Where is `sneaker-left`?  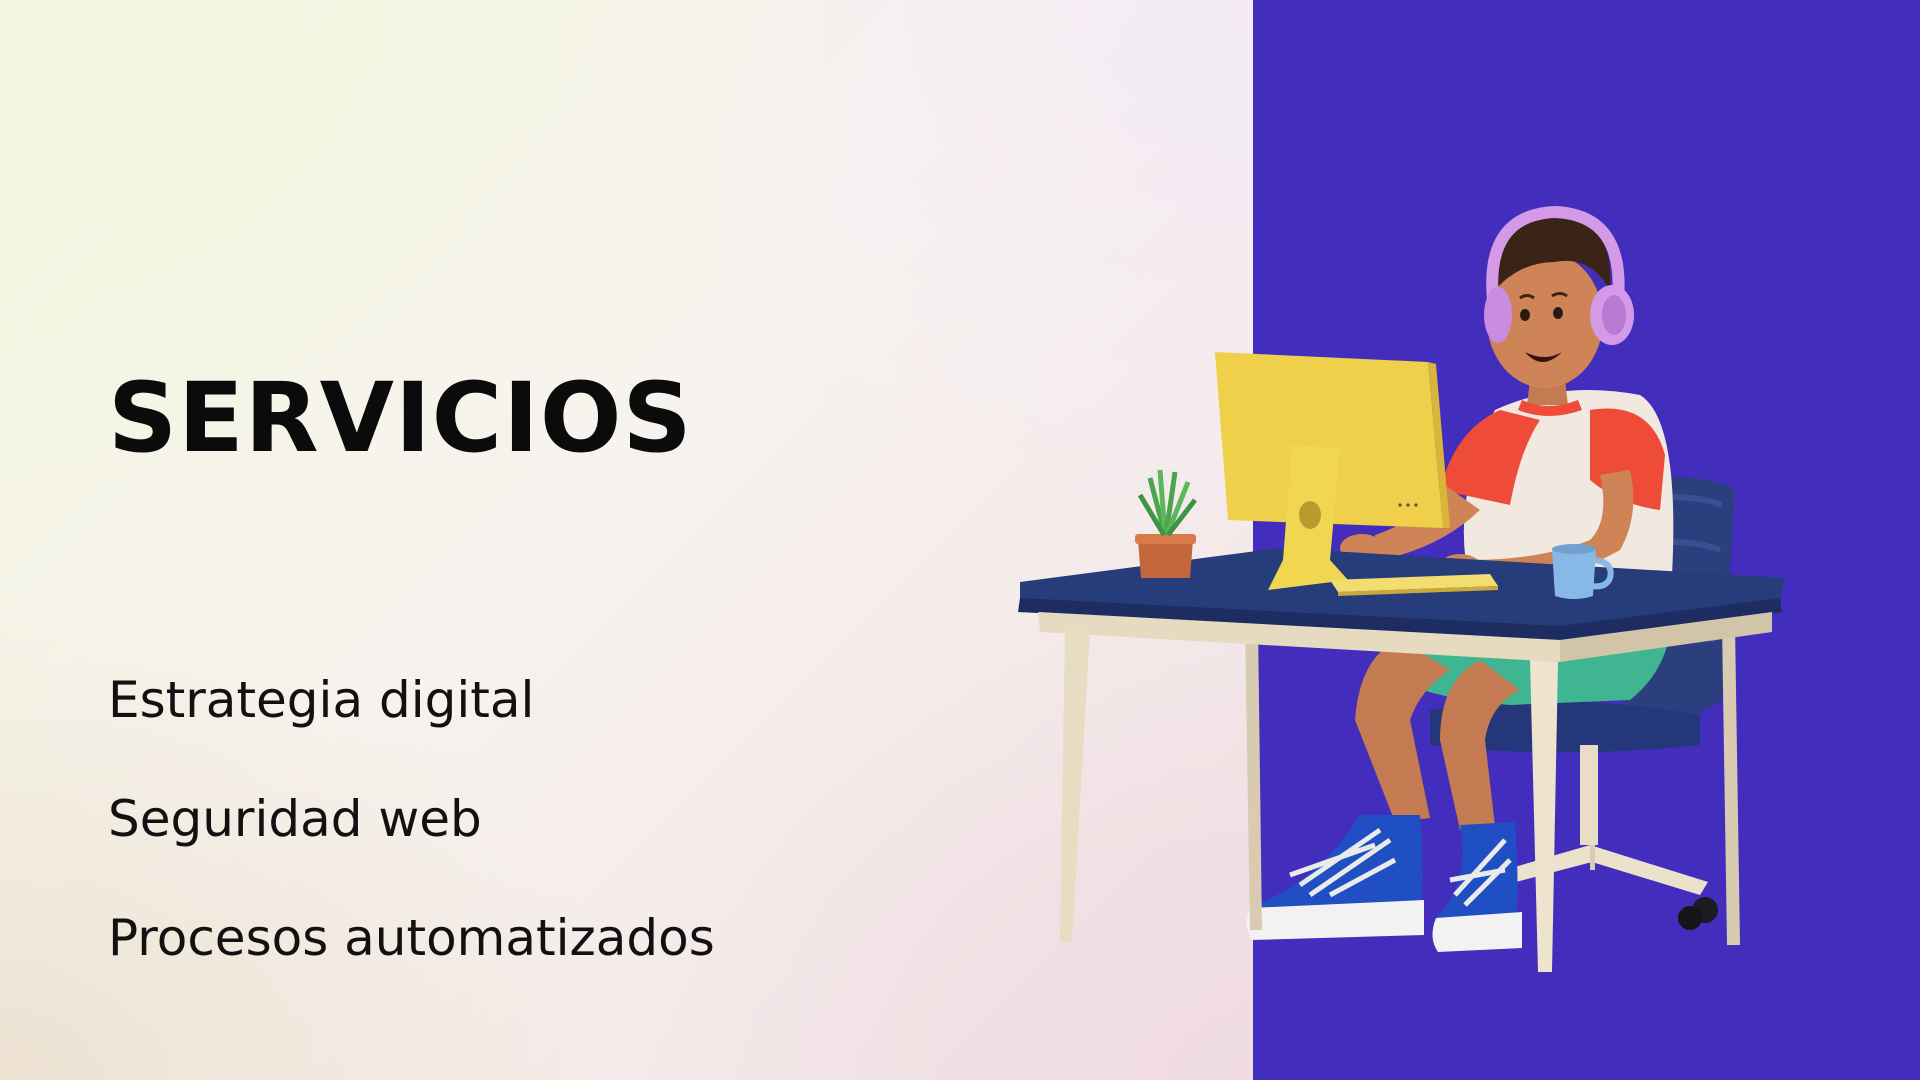
sneaker-left is located at coordinates (1335, 877).